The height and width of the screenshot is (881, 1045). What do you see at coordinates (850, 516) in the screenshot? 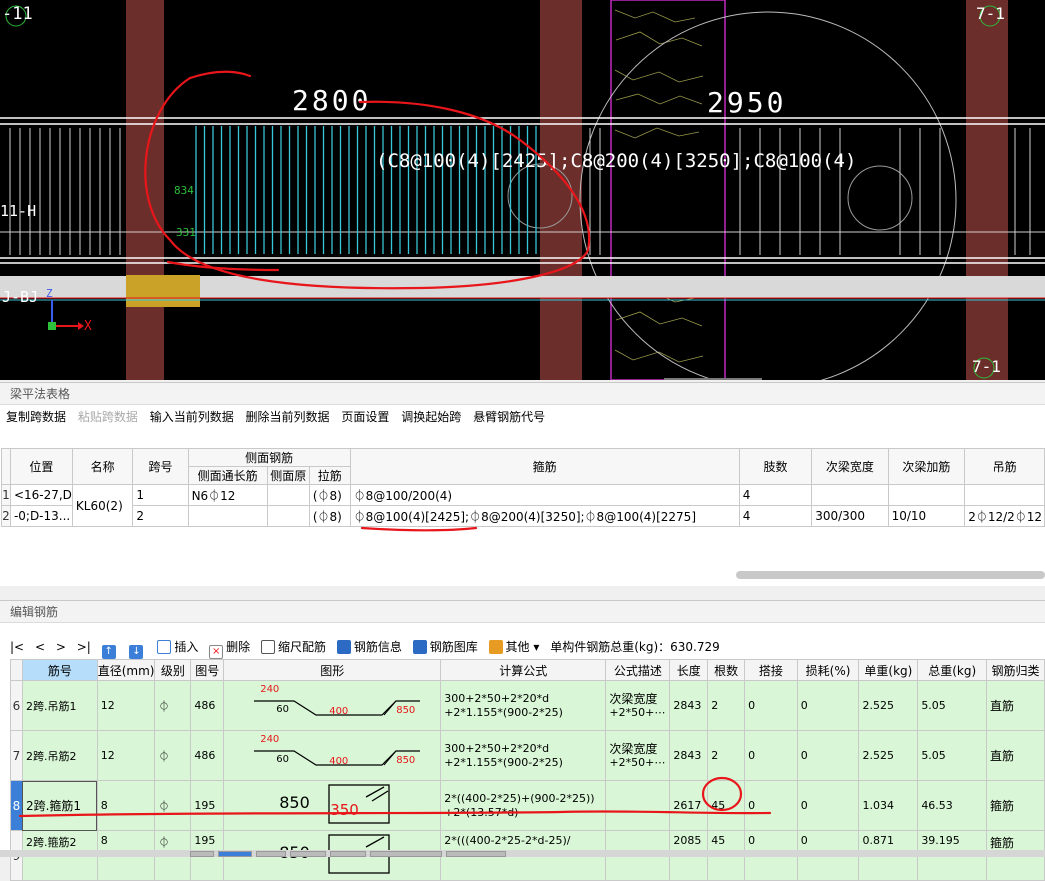
I see `cell-sec-width: 300/300` at bounding box center [850, 516].